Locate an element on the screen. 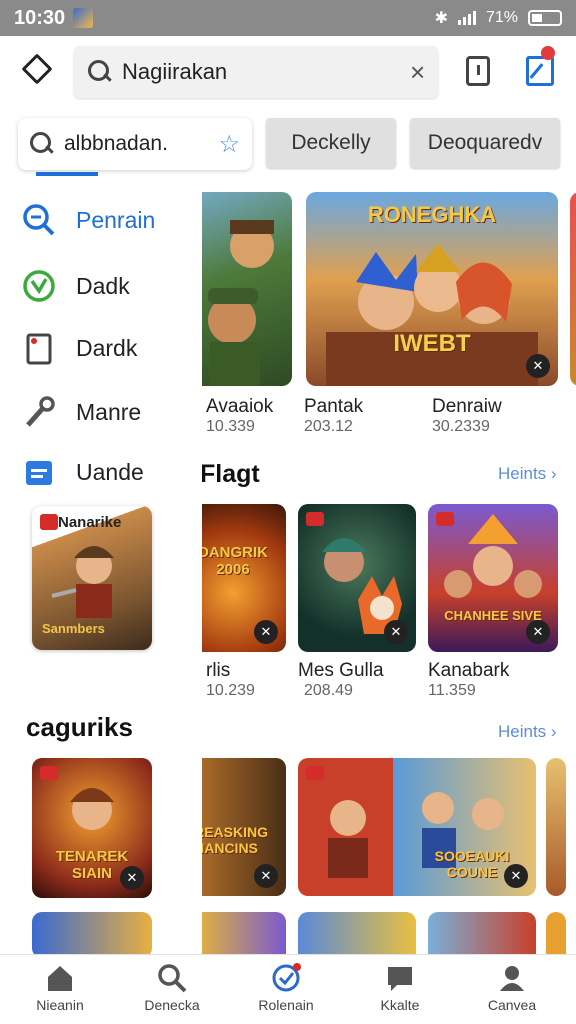 This screenshot has height=1024, width=576. game-subtitle: 10.239 is located at coordinates (230, 690).